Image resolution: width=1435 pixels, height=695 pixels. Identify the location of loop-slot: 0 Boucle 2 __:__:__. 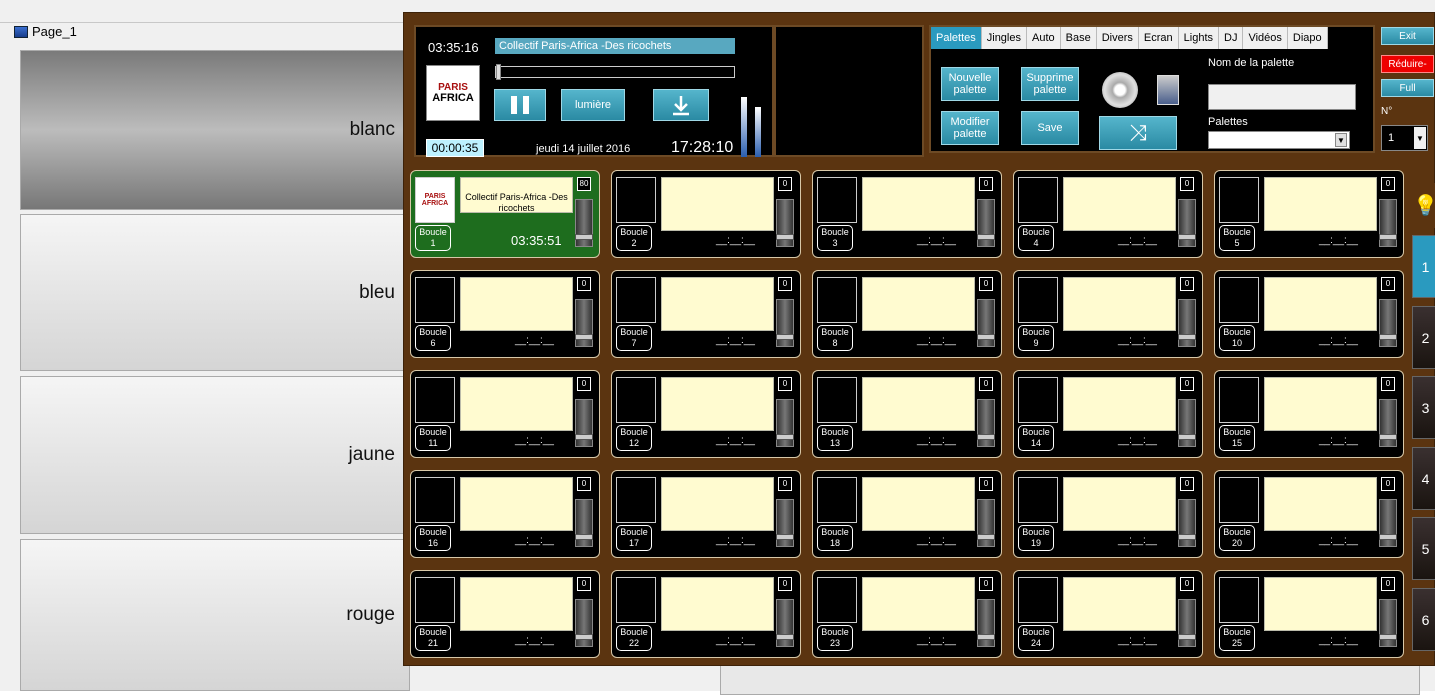
(706, 214).